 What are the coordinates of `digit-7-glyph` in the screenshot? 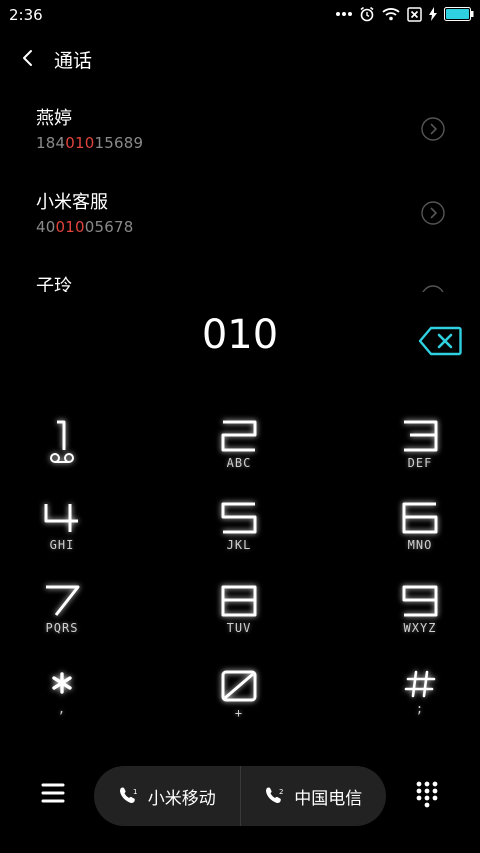 It's located at (63, 600).